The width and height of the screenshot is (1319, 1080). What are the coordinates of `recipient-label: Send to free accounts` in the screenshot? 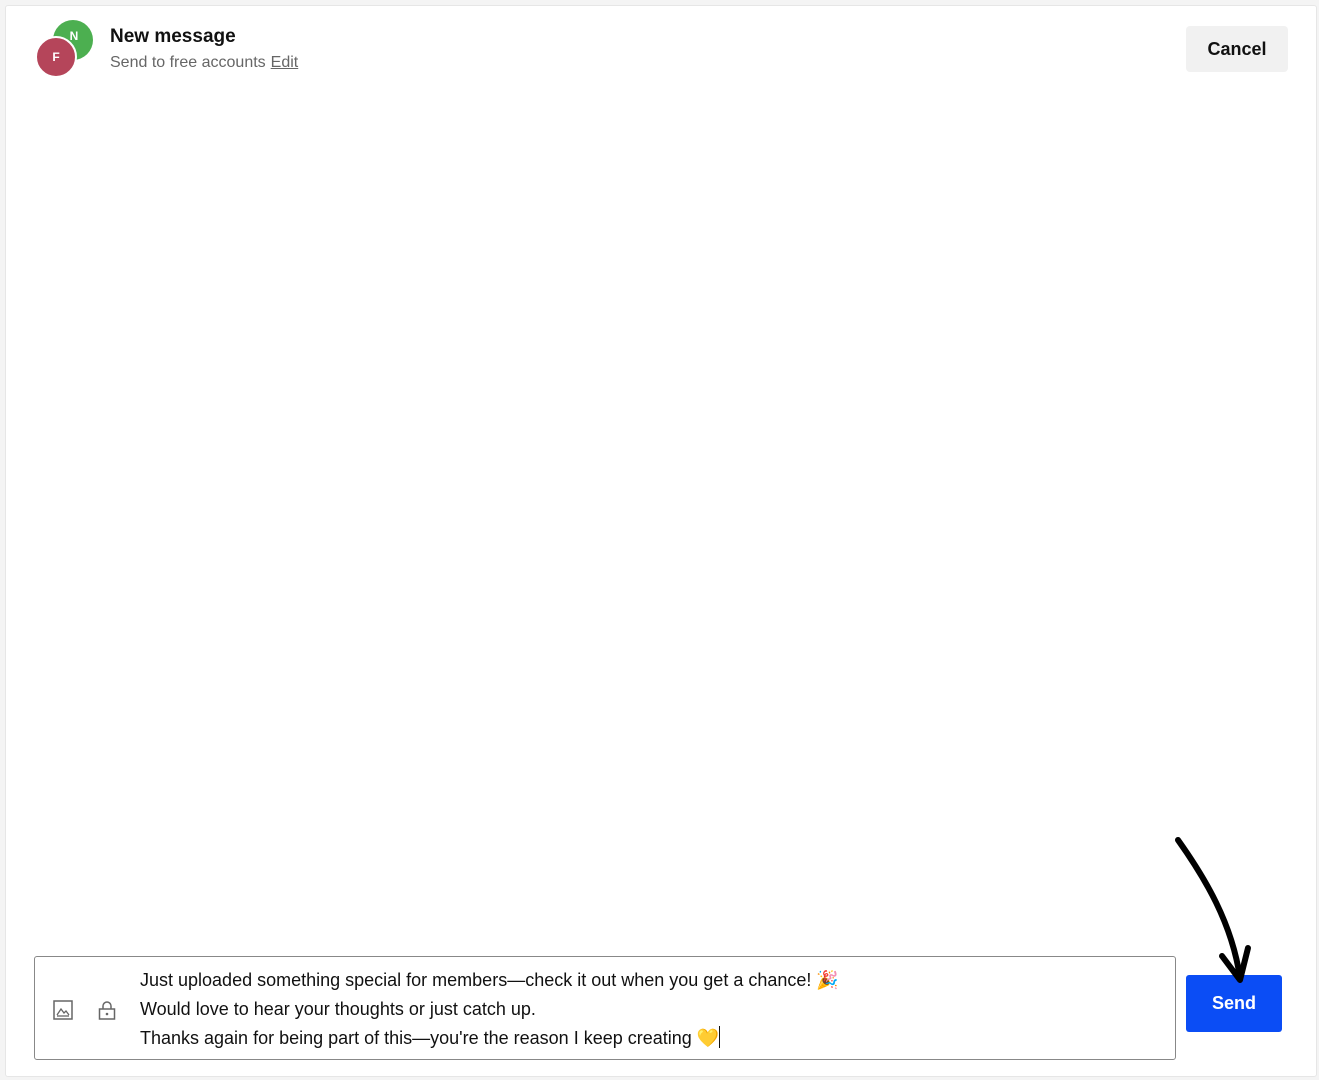 It's located at (188, 62).